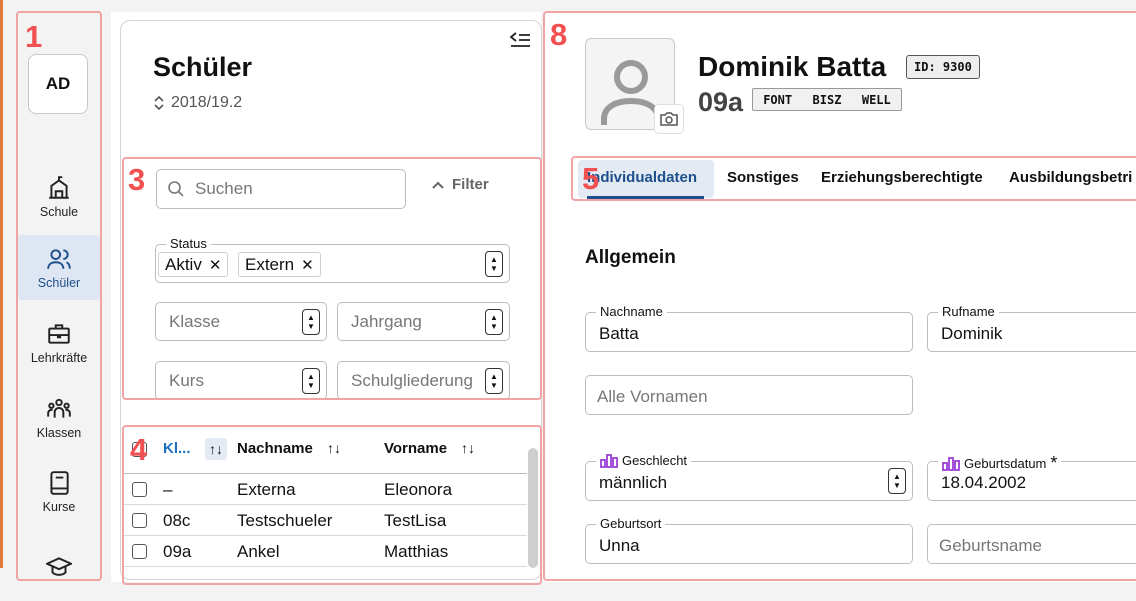  Describe the element at coordinates (943, 67) in the screenshot. I see `id-badge: ID: 9300` at that location.